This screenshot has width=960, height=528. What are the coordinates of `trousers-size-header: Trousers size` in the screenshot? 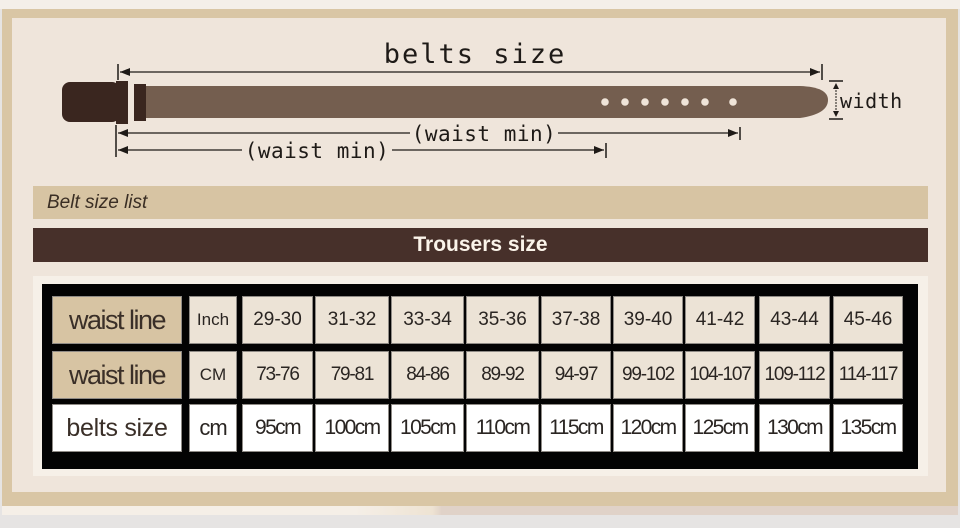 It's located at (480, 245).